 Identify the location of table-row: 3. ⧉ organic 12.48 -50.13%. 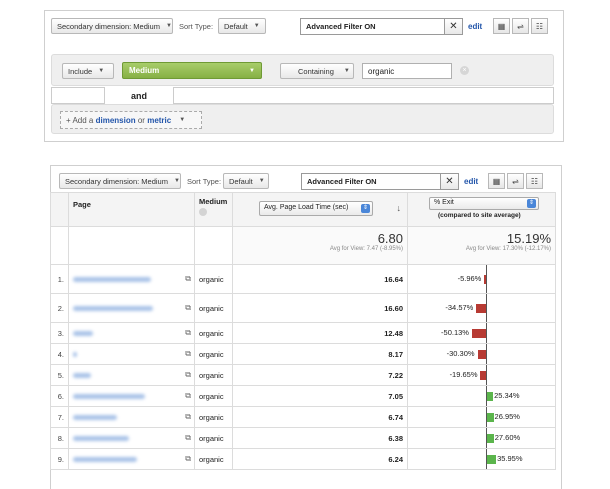
(303, 333).